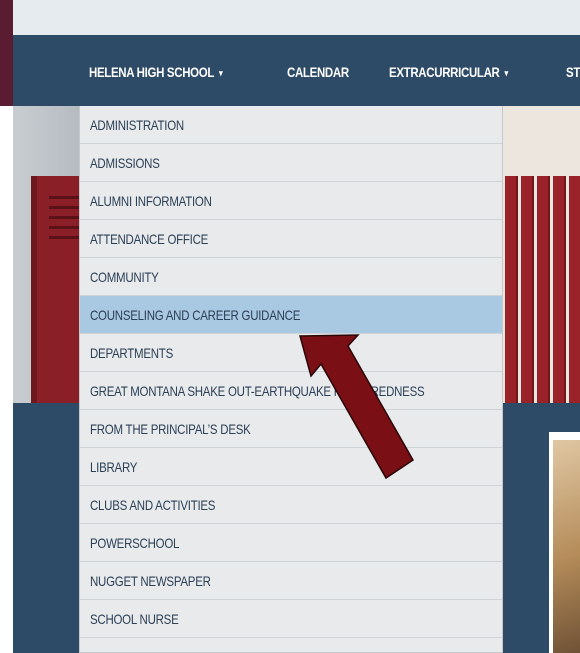 This screenshot has height=653, width=580. I want to click on menu-item-from-the-principals-desk: FROM THE PRINCIPAL’S DESK, so click(291, 429).